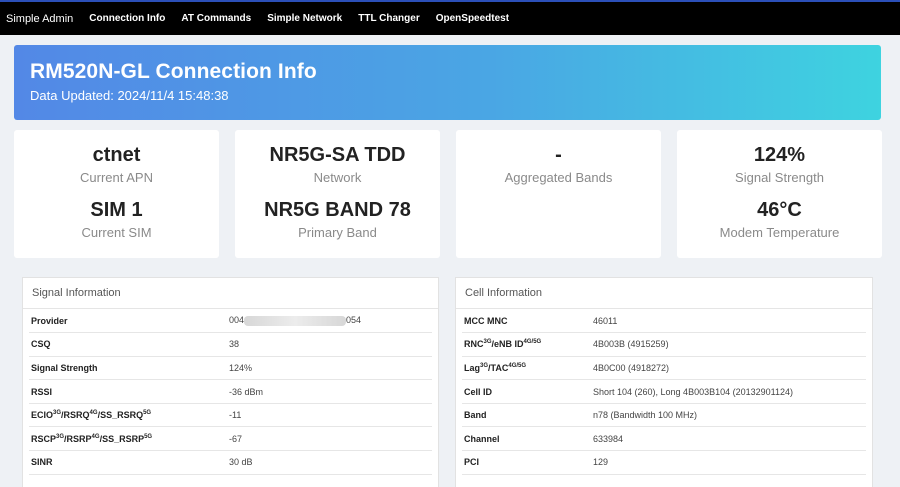 The image size is (900, 487). What do you see at coordinates (729, 321) in the screenshot?
I see `row-value: 46011` at bounding box center [729, 321].